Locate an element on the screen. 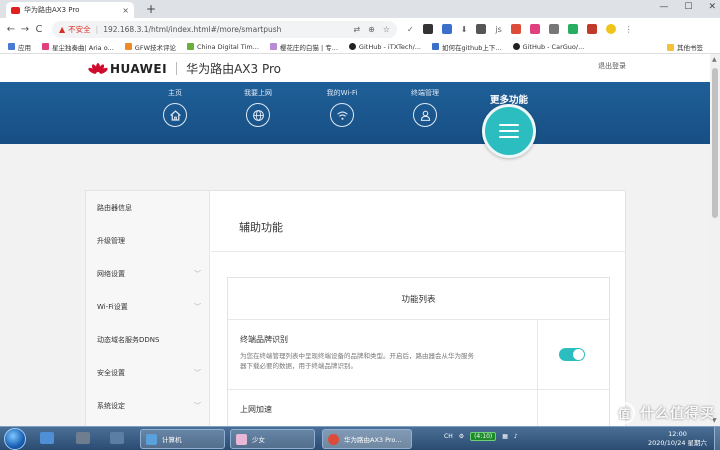 This screenshot has height=450, width=720. nav-item-home: 主页 is located at coordinates (175, 107).